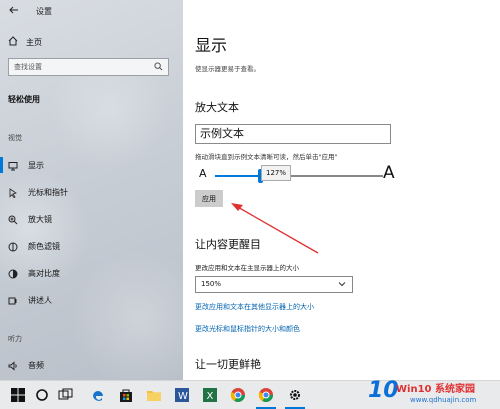 This screenshot has height=409, width=500. I want to click on word-icon: W, so click(182, 395).